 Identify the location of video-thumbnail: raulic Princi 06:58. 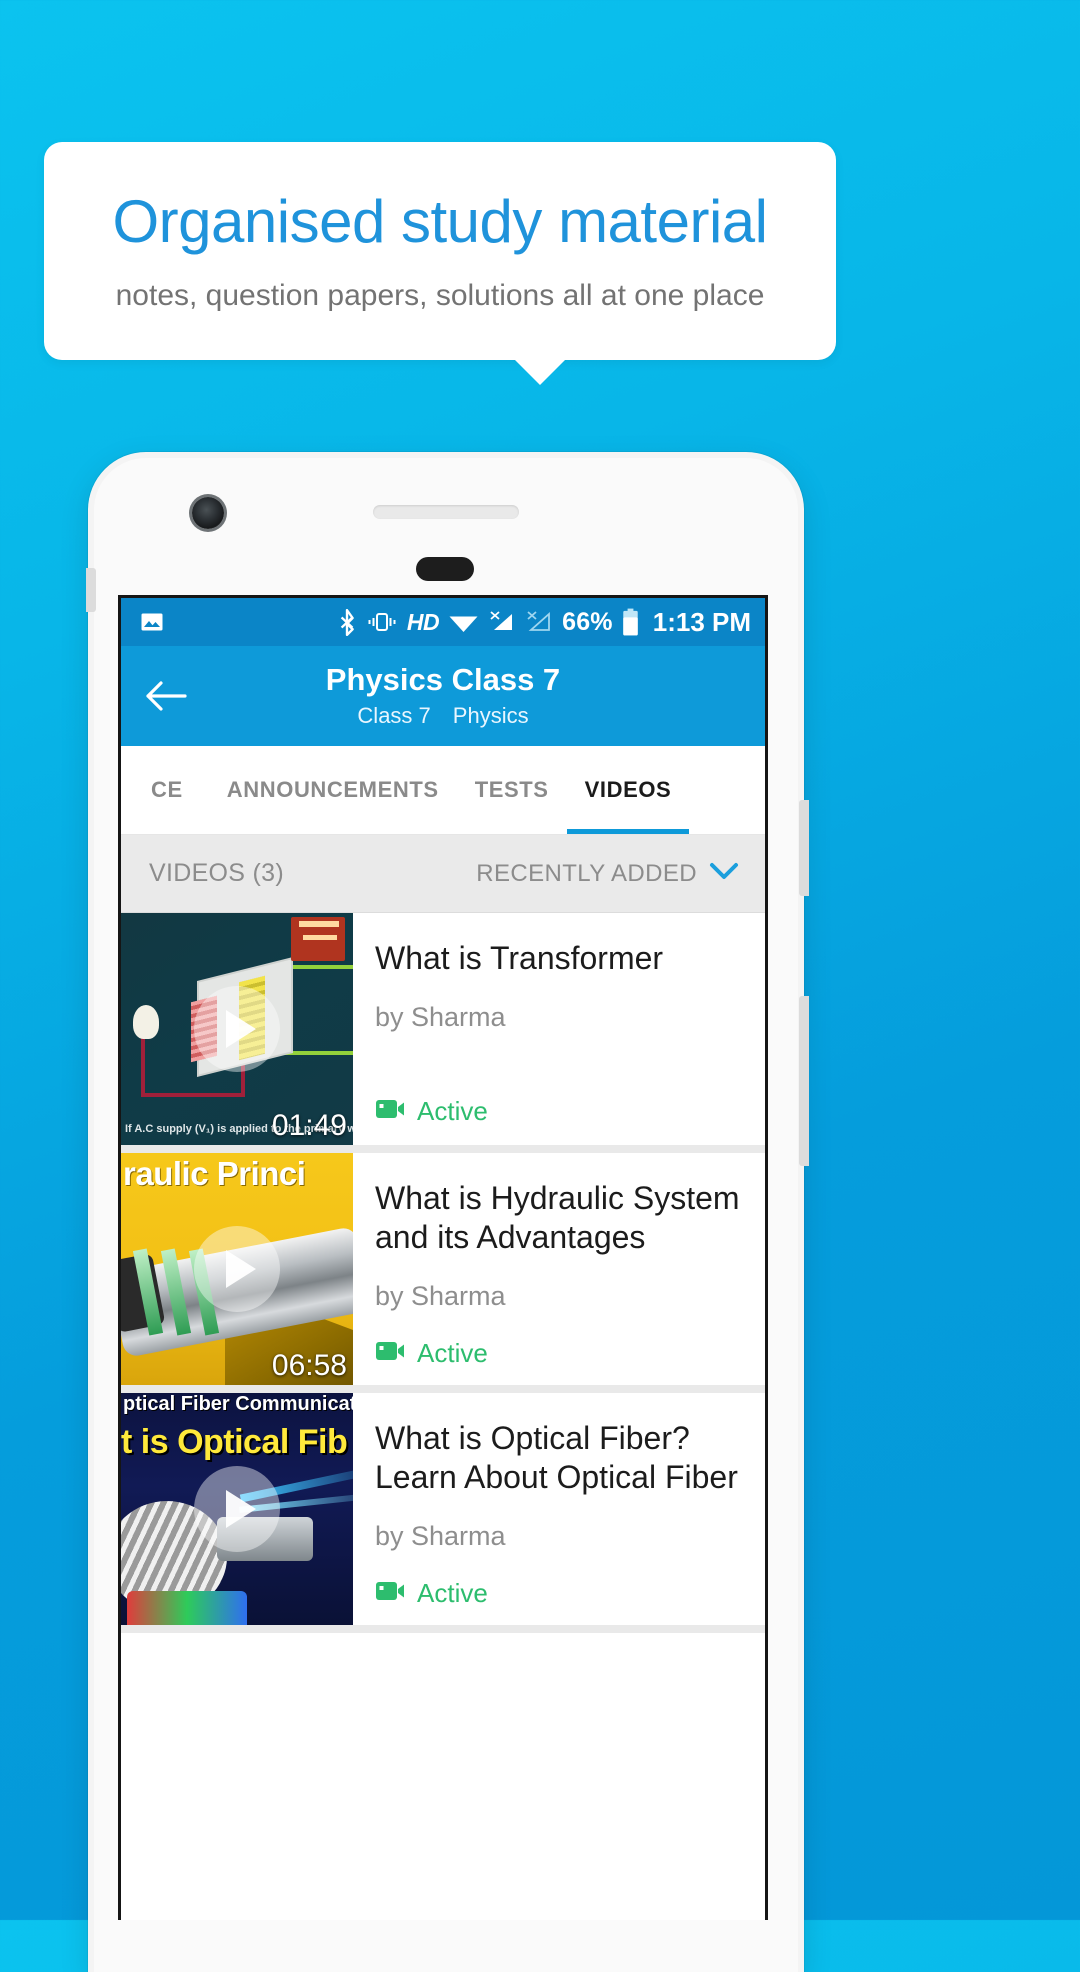
(237, 1269).